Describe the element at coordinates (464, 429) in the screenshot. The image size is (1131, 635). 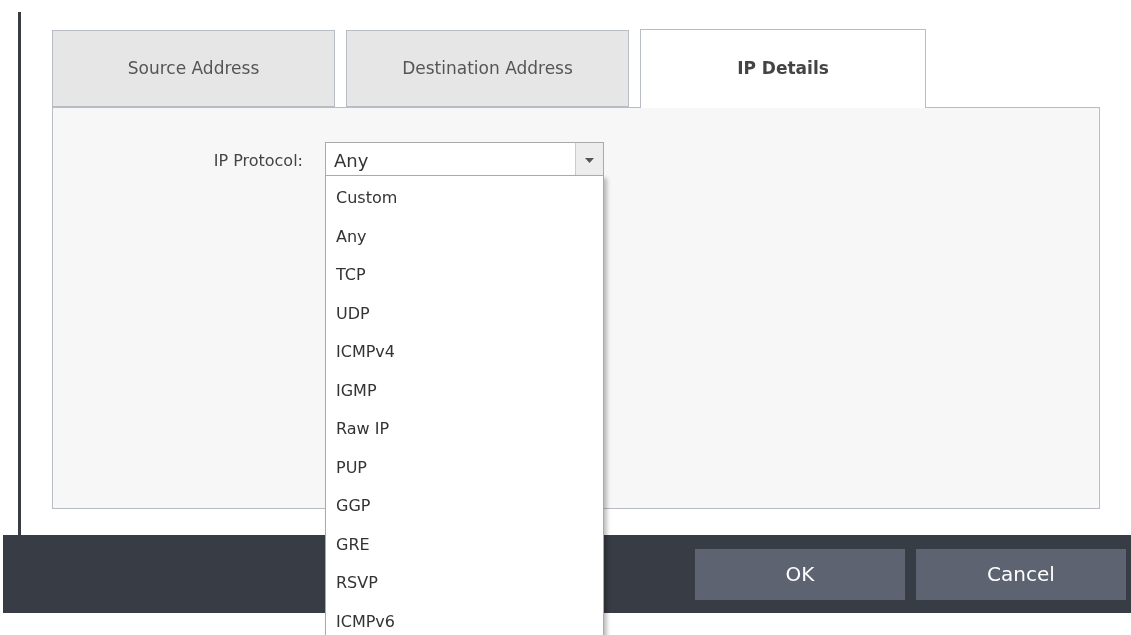
I see `dropdown-option: Raw IP` at that location.